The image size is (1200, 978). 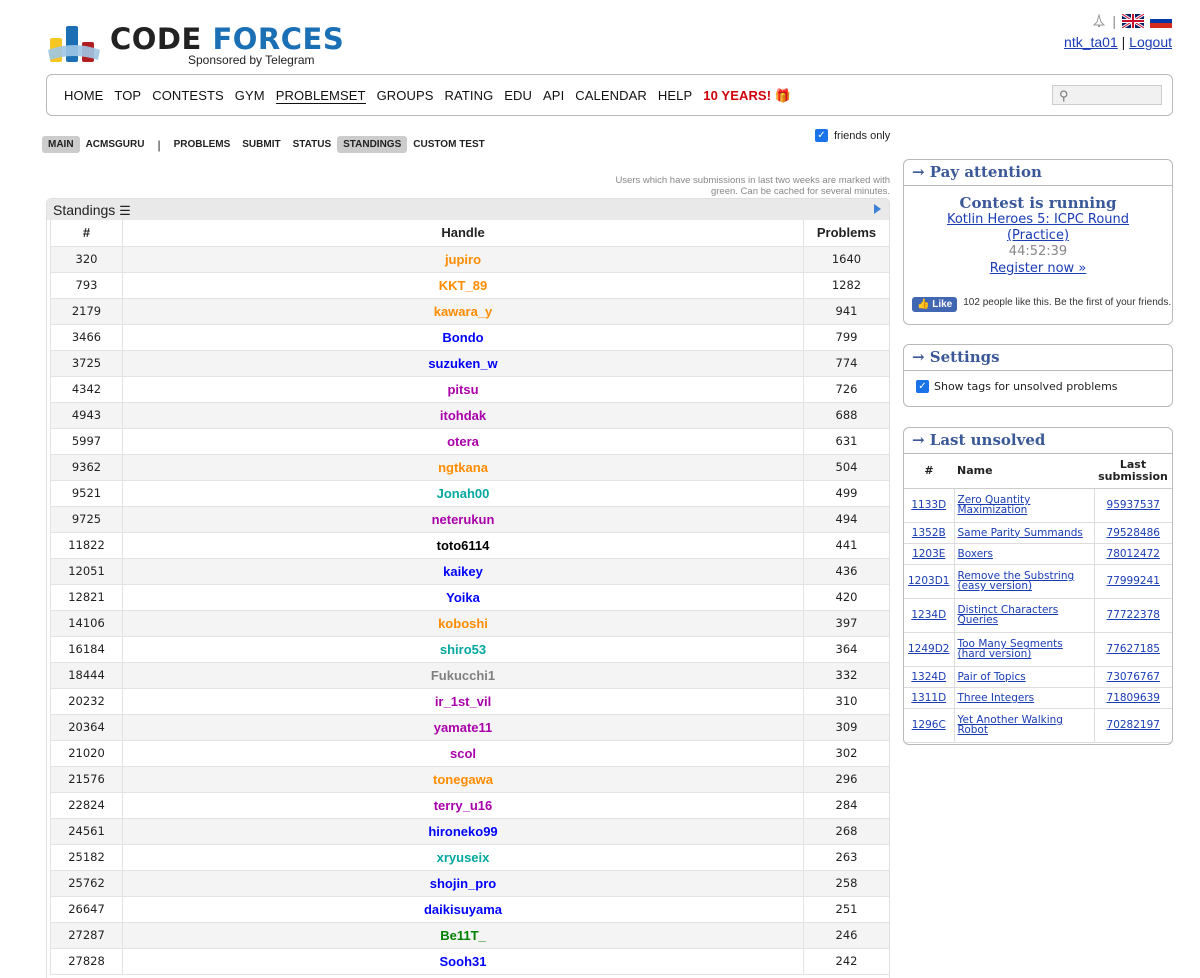 I want to click on menu-item-rating: RATING, so click(x=469, y=96).